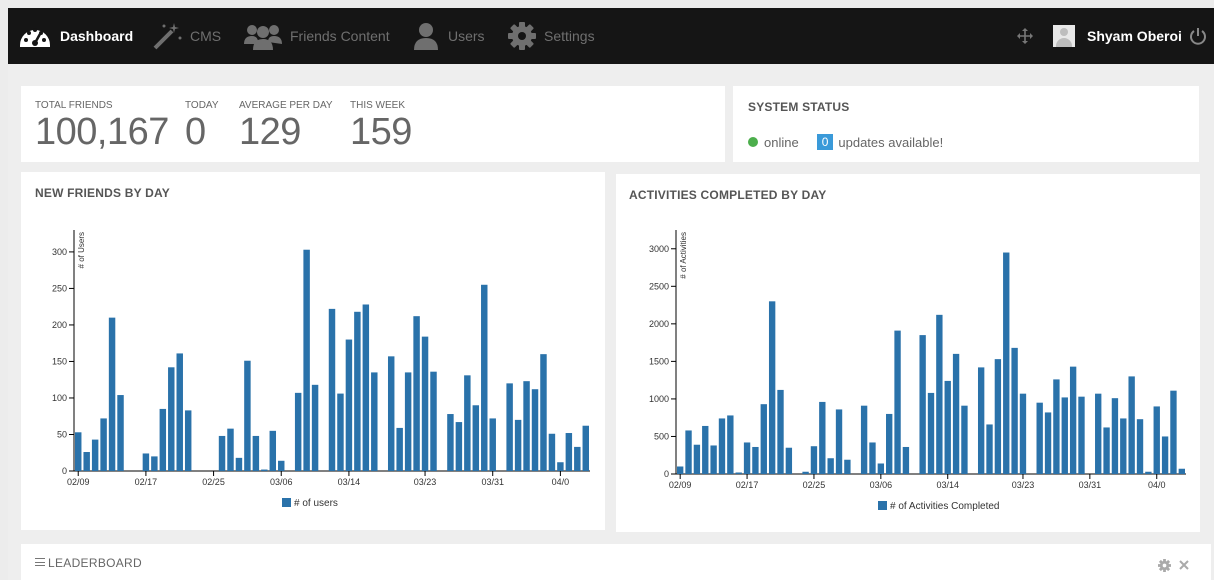 This screenshot has width=1214, height=580. What do you see at coordinates (659, 324) in the screenshot?
I see `y-tick-label: 2000` at bounding box center [659, 324].